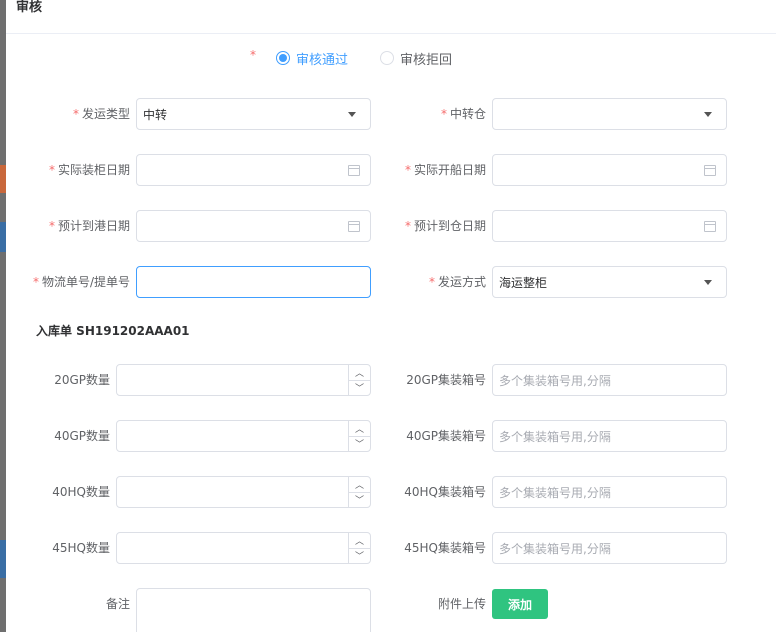 The height and width of the screenshot is (632, 776). I want to click on no-20gp-label: 20GP集装箱号, so click(446, 380).